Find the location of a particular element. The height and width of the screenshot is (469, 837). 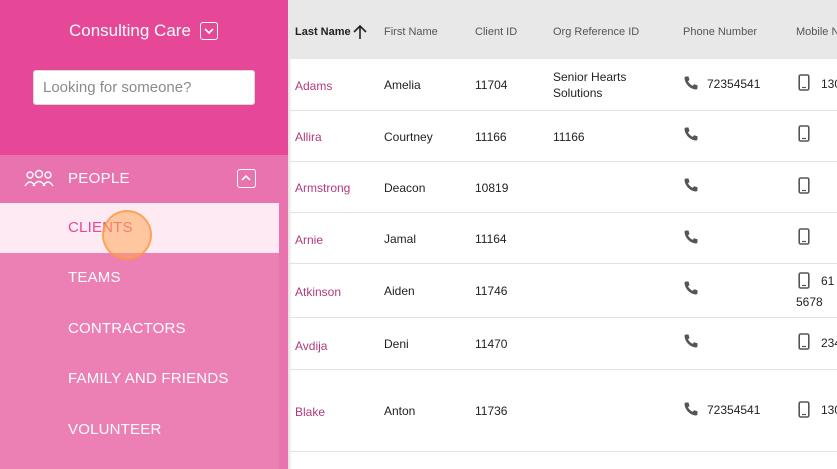

org-switch-button is located at coordinates (209, 31).